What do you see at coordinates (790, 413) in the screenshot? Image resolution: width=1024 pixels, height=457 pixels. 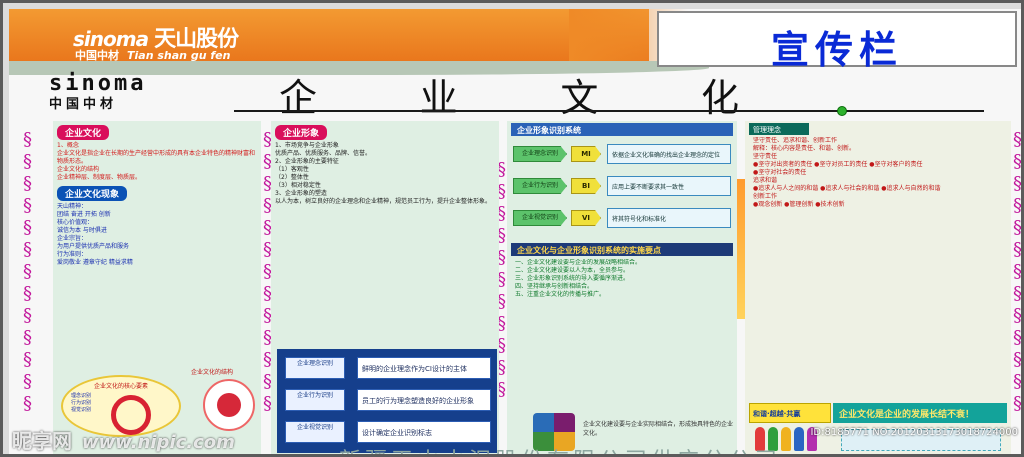 I see `slogan-badge: 和谐·超越·共赢` at bounding box center [790, 413].